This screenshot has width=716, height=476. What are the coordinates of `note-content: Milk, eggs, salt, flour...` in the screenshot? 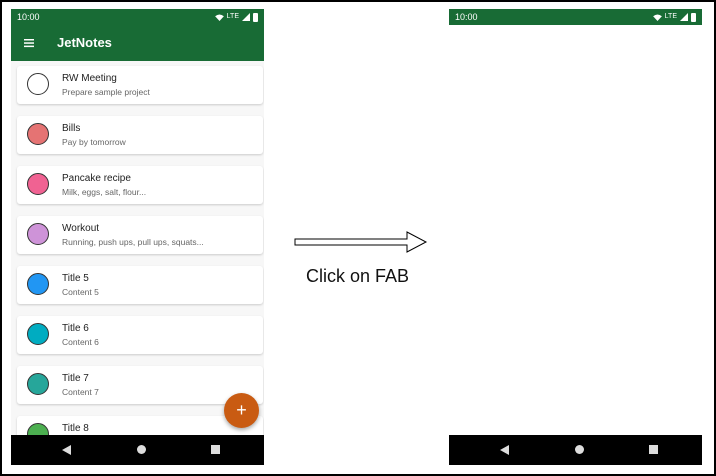 It's located at (104, 192).